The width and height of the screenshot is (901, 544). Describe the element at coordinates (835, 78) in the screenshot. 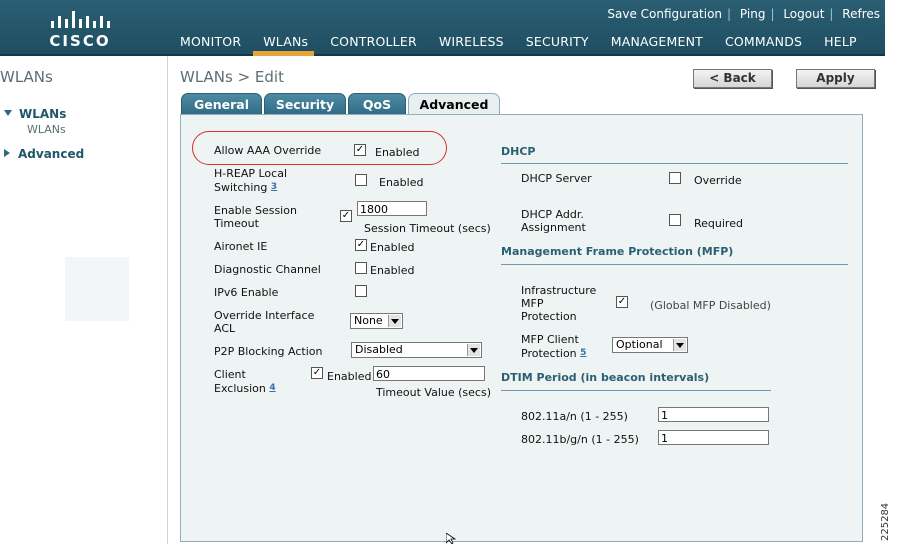

I see `apply-button: Apply` at that location.